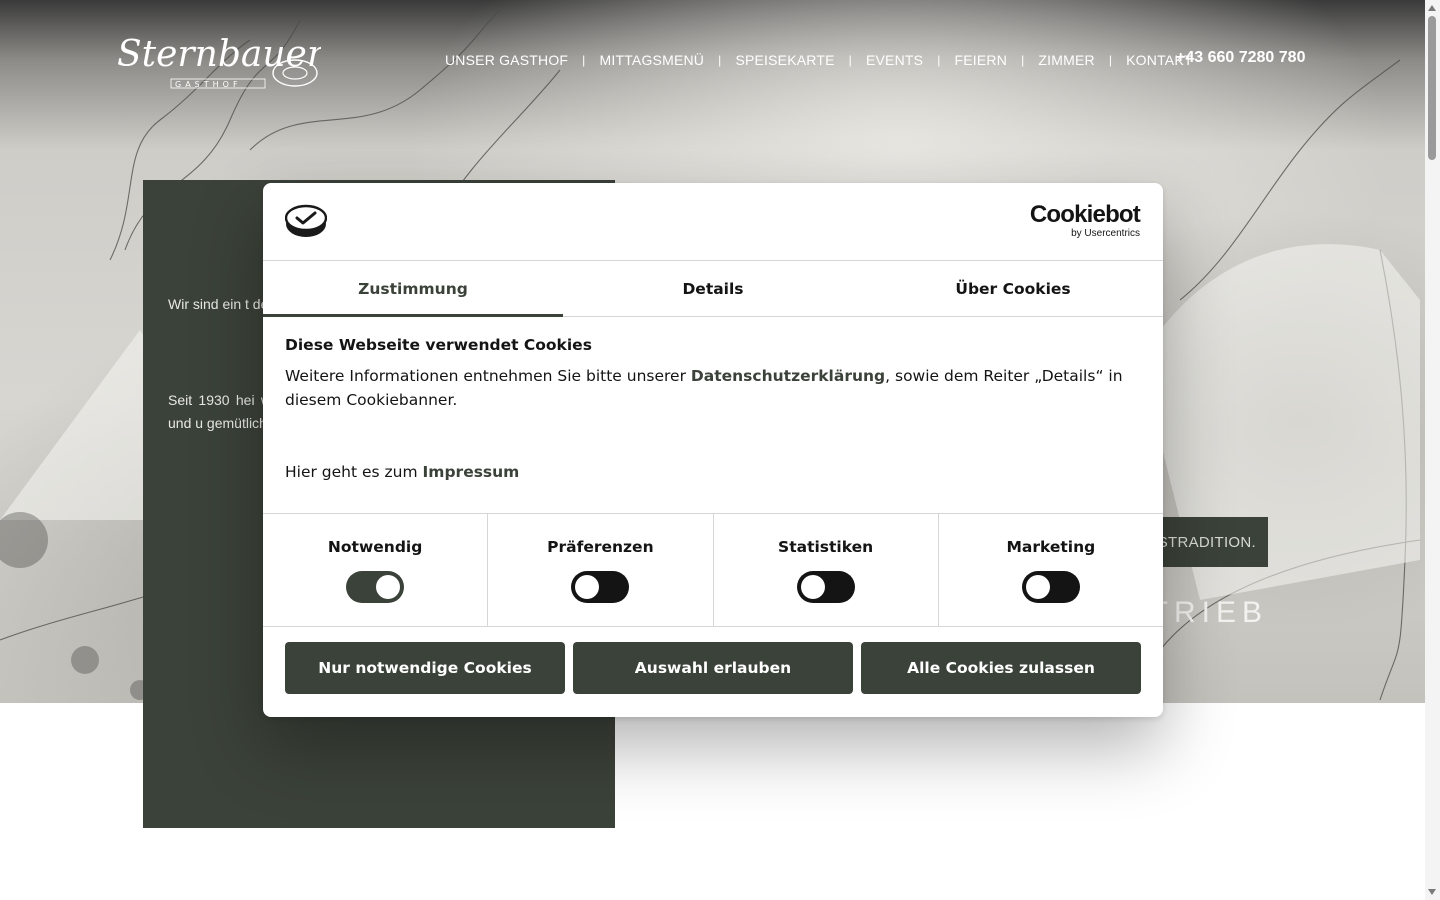 The width and height of the screenshot is (1440, 900). I want to click on logo-subtext: GASTHOF, so click(208, 84).